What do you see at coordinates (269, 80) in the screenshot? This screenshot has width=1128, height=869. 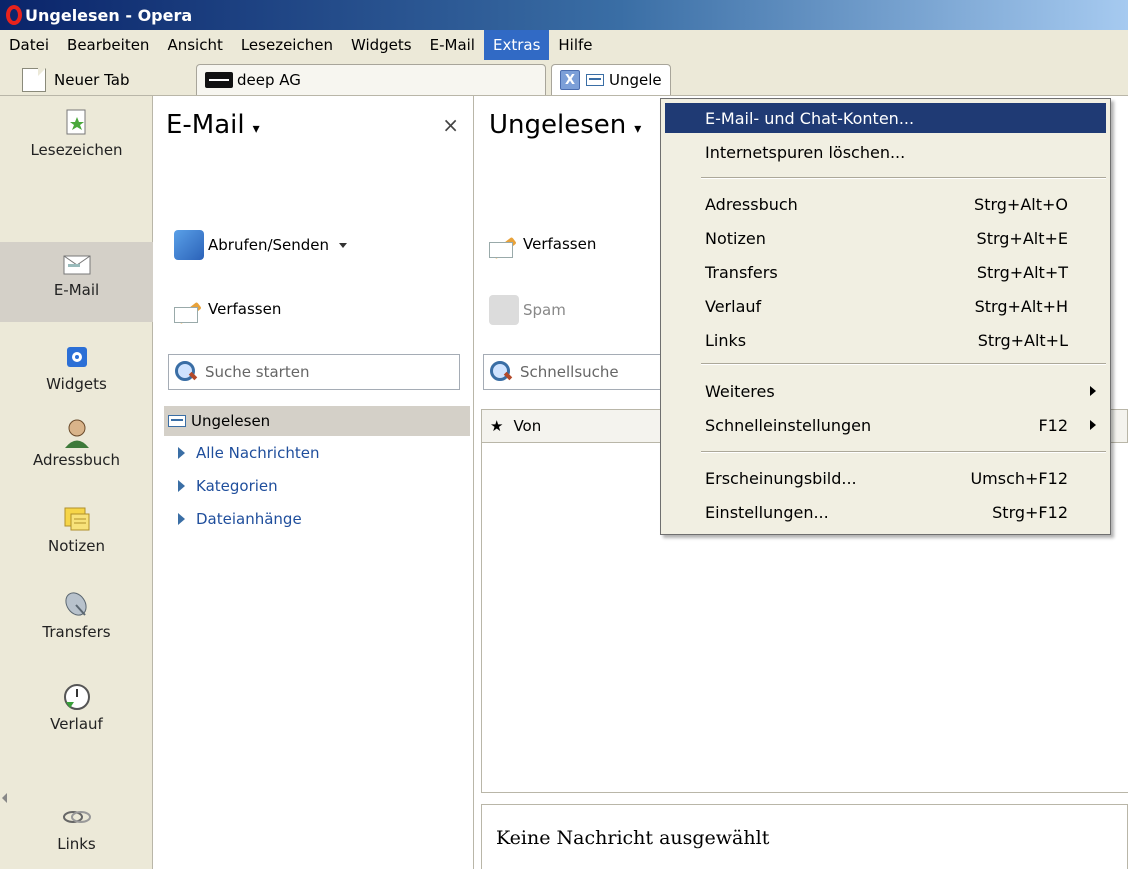 I see `tab-deep-ag-label: deep AG` at bounding box center [269, 80].